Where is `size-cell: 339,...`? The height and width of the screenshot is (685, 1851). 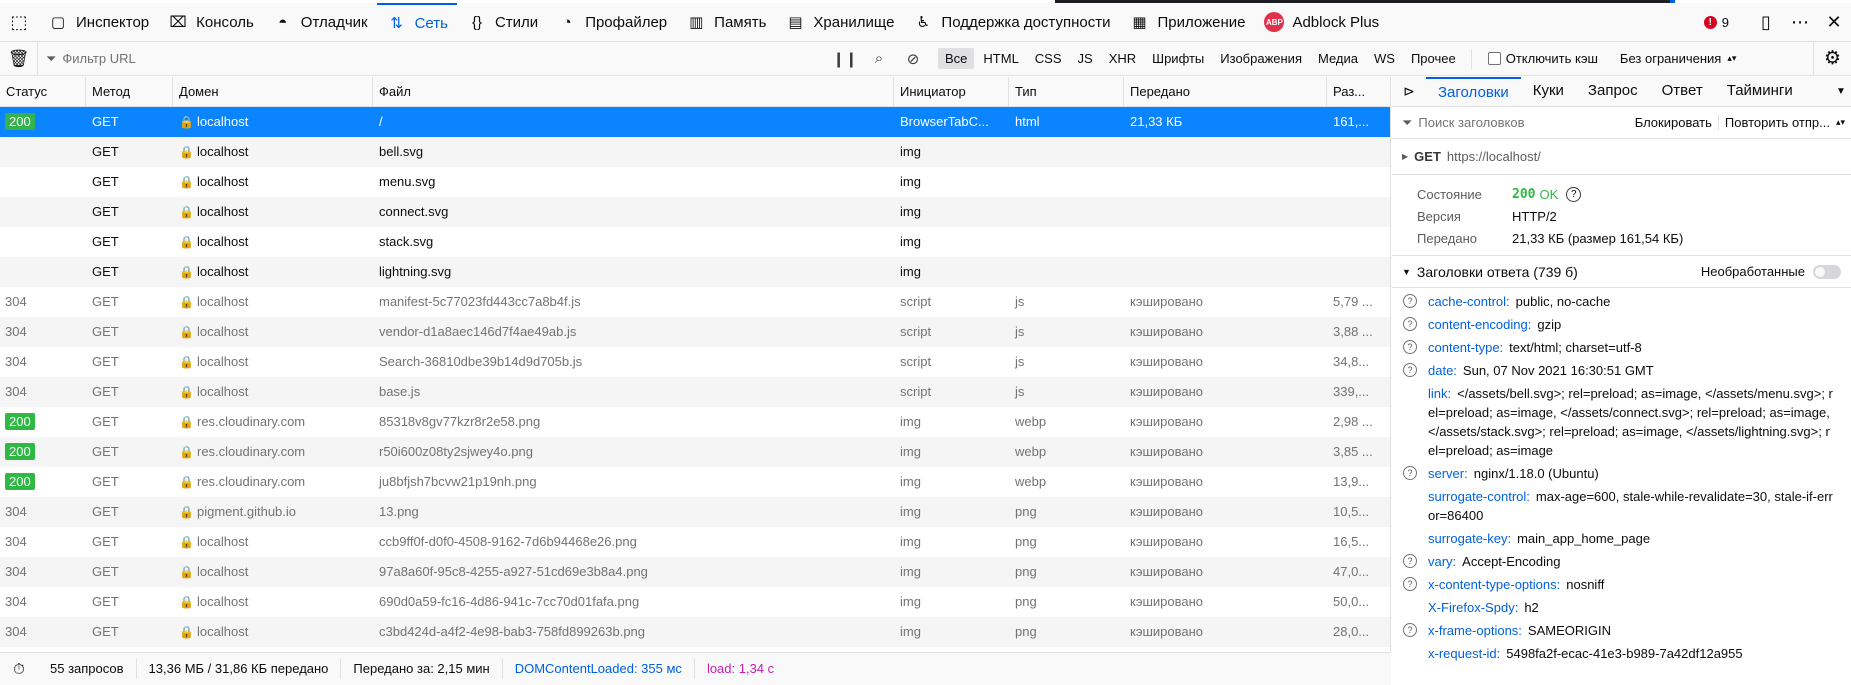
size-cell: 339,... is located at coordinates (1351, 391).